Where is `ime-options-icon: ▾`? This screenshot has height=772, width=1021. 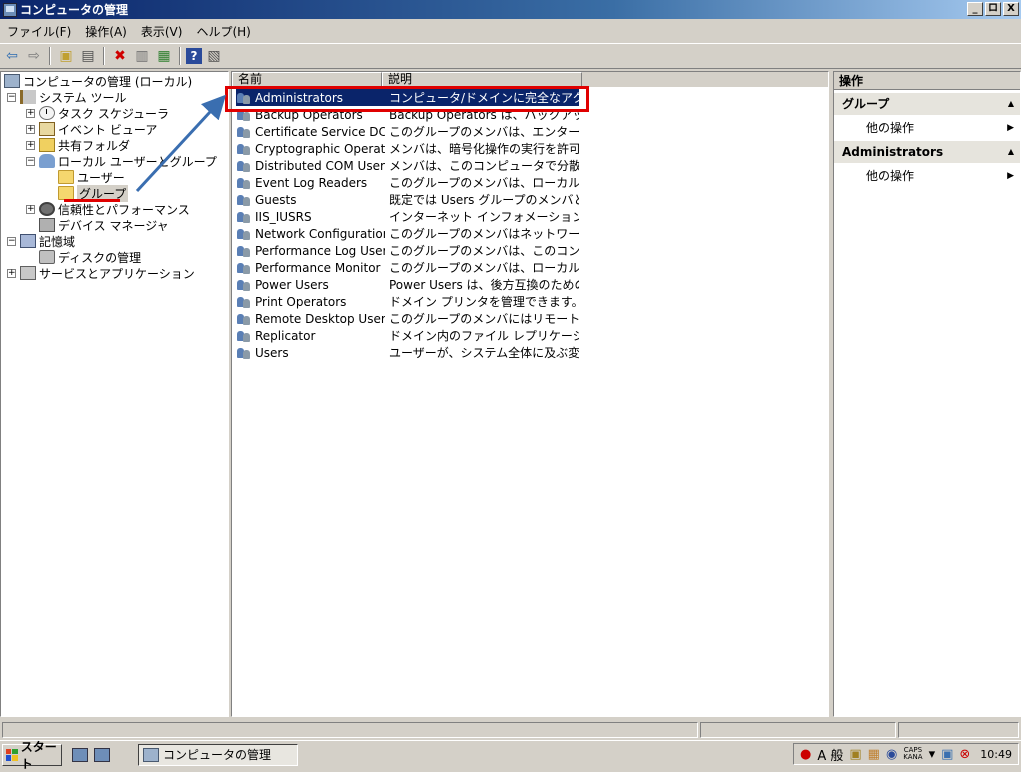
ime-options-icon: ▾ is located at coordinates (932, 754).